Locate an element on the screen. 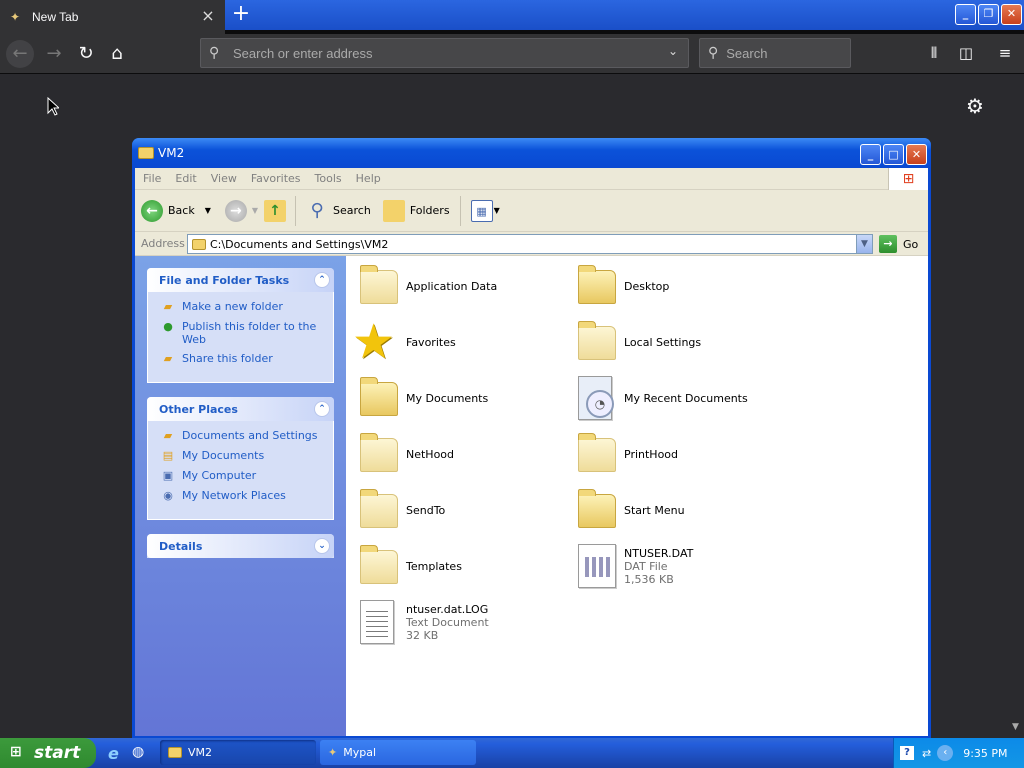 Image resolution: width=1024 pixels, height=768 pixels. file-item: ◔ My Recent Documents is located at coordinates (675, 398).